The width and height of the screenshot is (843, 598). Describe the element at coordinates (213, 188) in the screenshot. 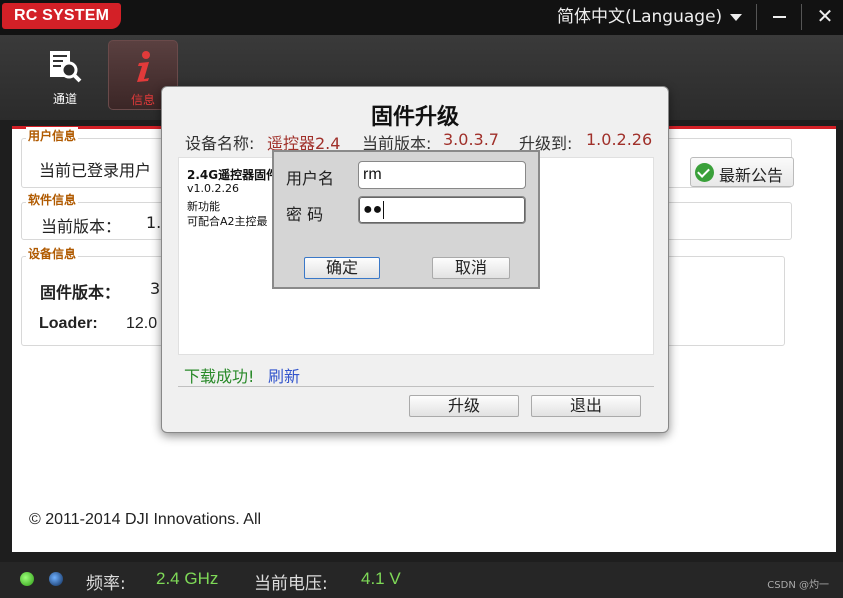

I see `release-note-line: v1.0.2.26` at that location.